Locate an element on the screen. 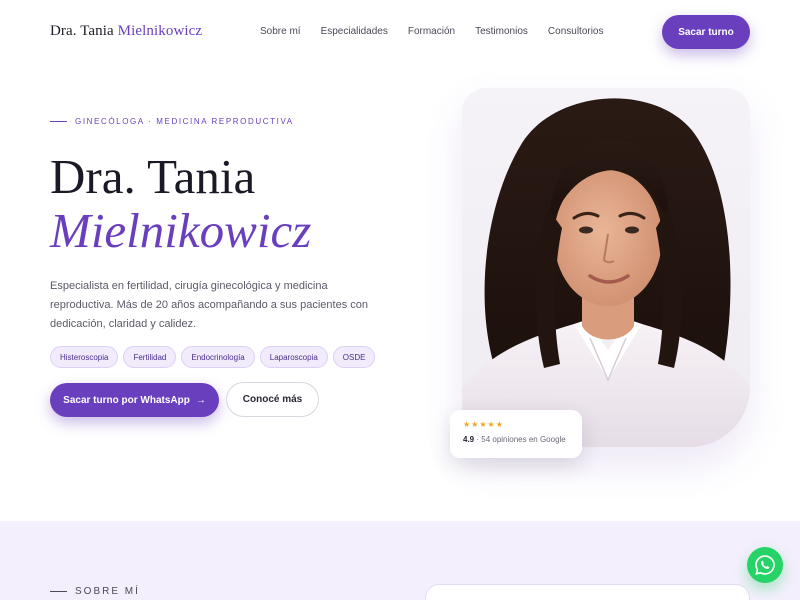 The width and height of the screenshot is (800, 600). nav-item-sobre-mi: Sobre mí is located at coordinates (280, 31).